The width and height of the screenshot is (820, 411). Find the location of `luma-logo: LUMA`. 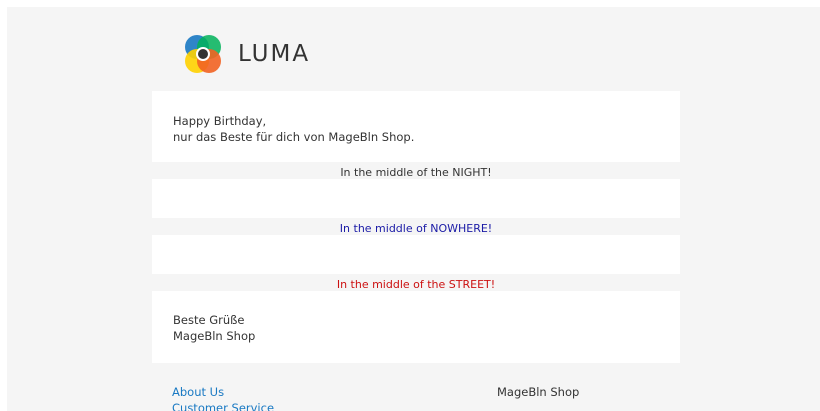

luma-logo: LUMA is located at coordinates (245, 54).